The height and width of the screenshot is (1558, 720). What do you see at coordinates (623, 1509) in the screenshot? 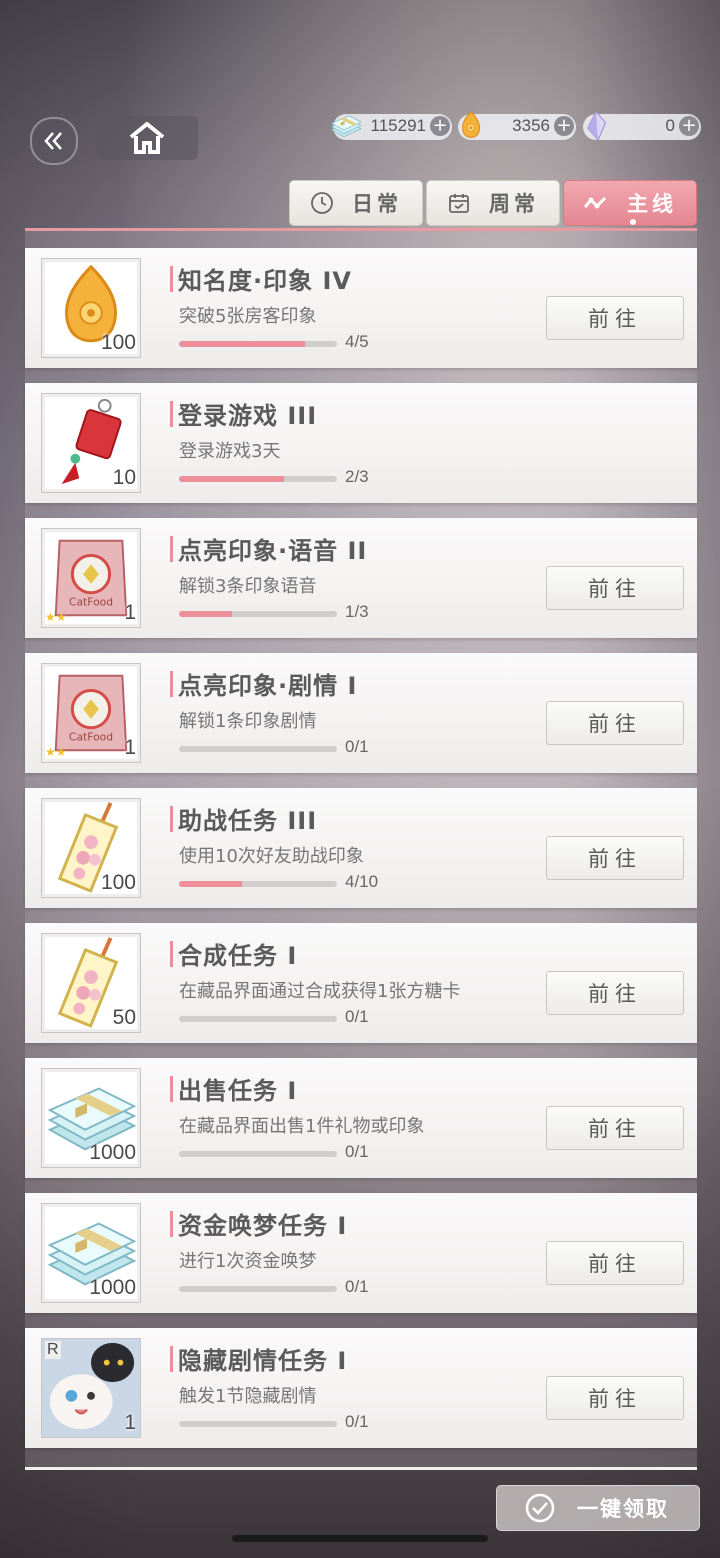
I see `claim-all-label: 一键领取` at bounding box center [623, 1509].